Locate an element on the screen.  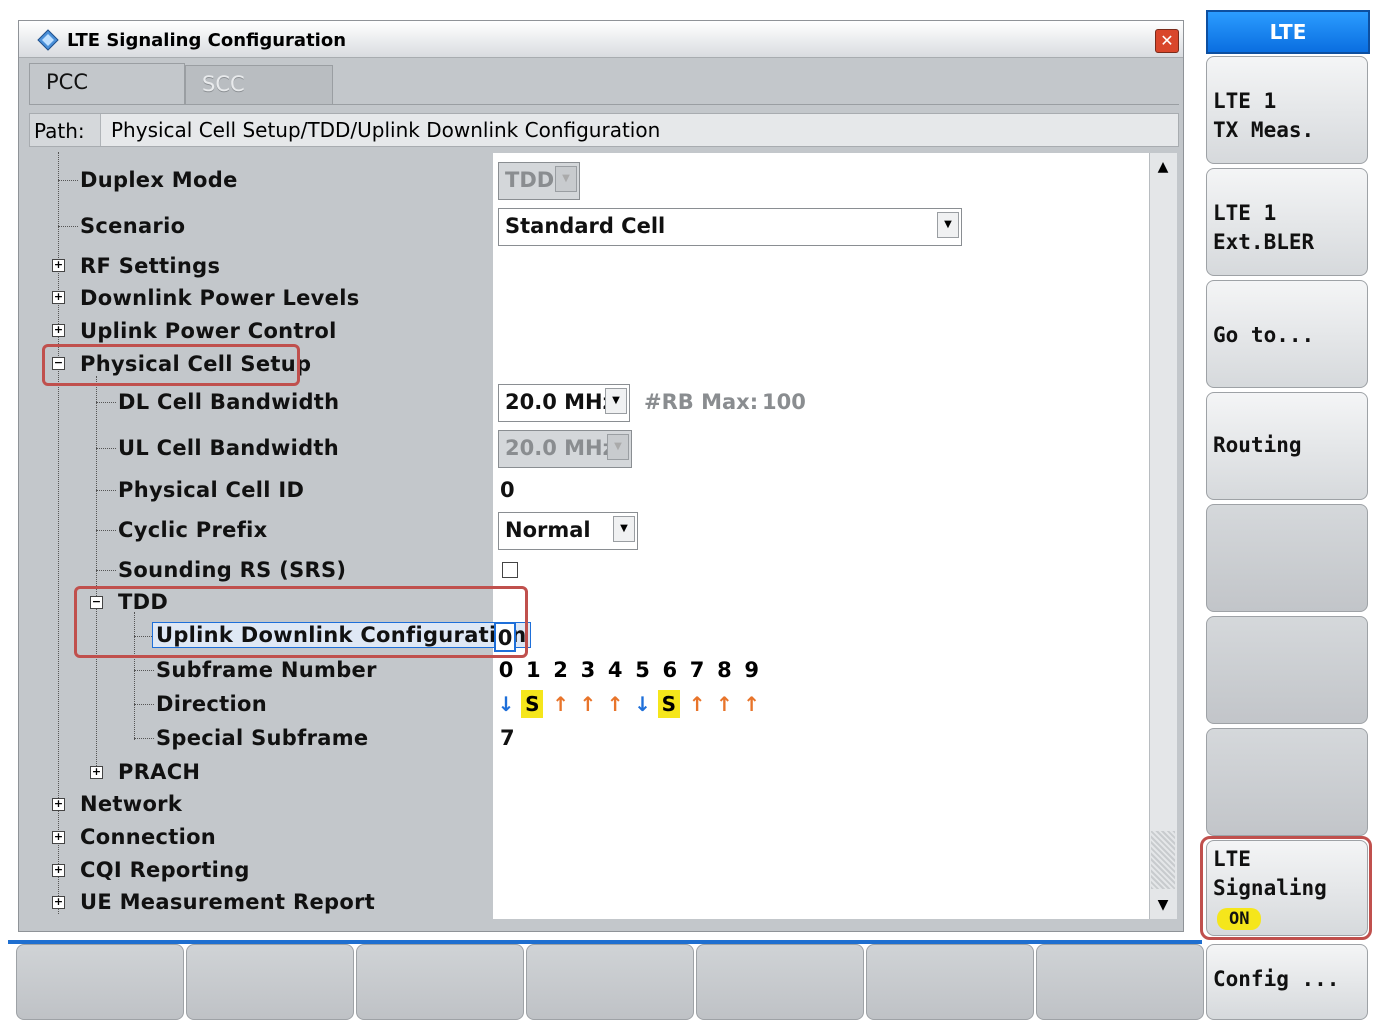
tree-item-downlink-power-levels: Downlink Power Levels is located at coordinates (220, 298).